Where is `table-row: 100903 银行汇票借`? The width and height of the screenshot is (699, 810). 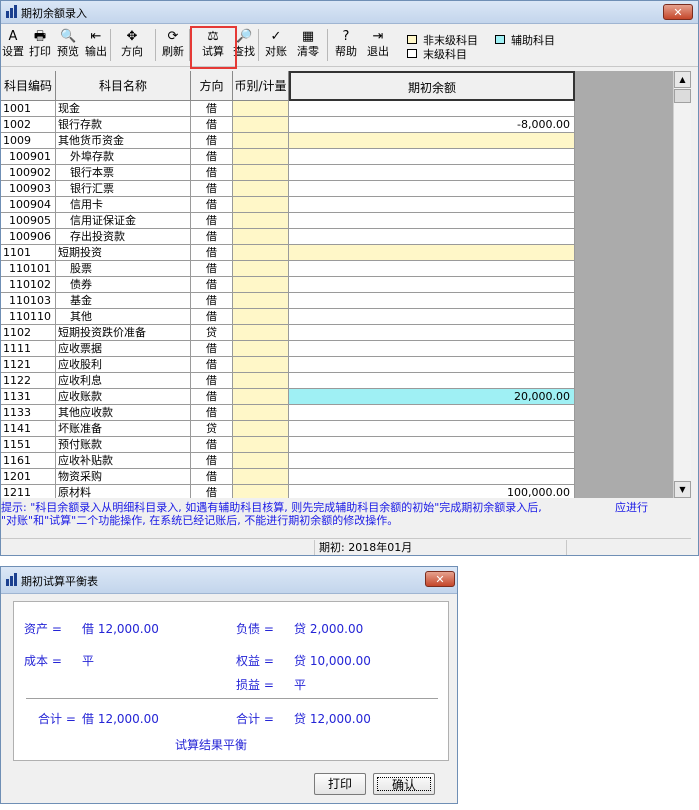
table-row: 100903 银行汇票借 is located at coordinates (337, 189).